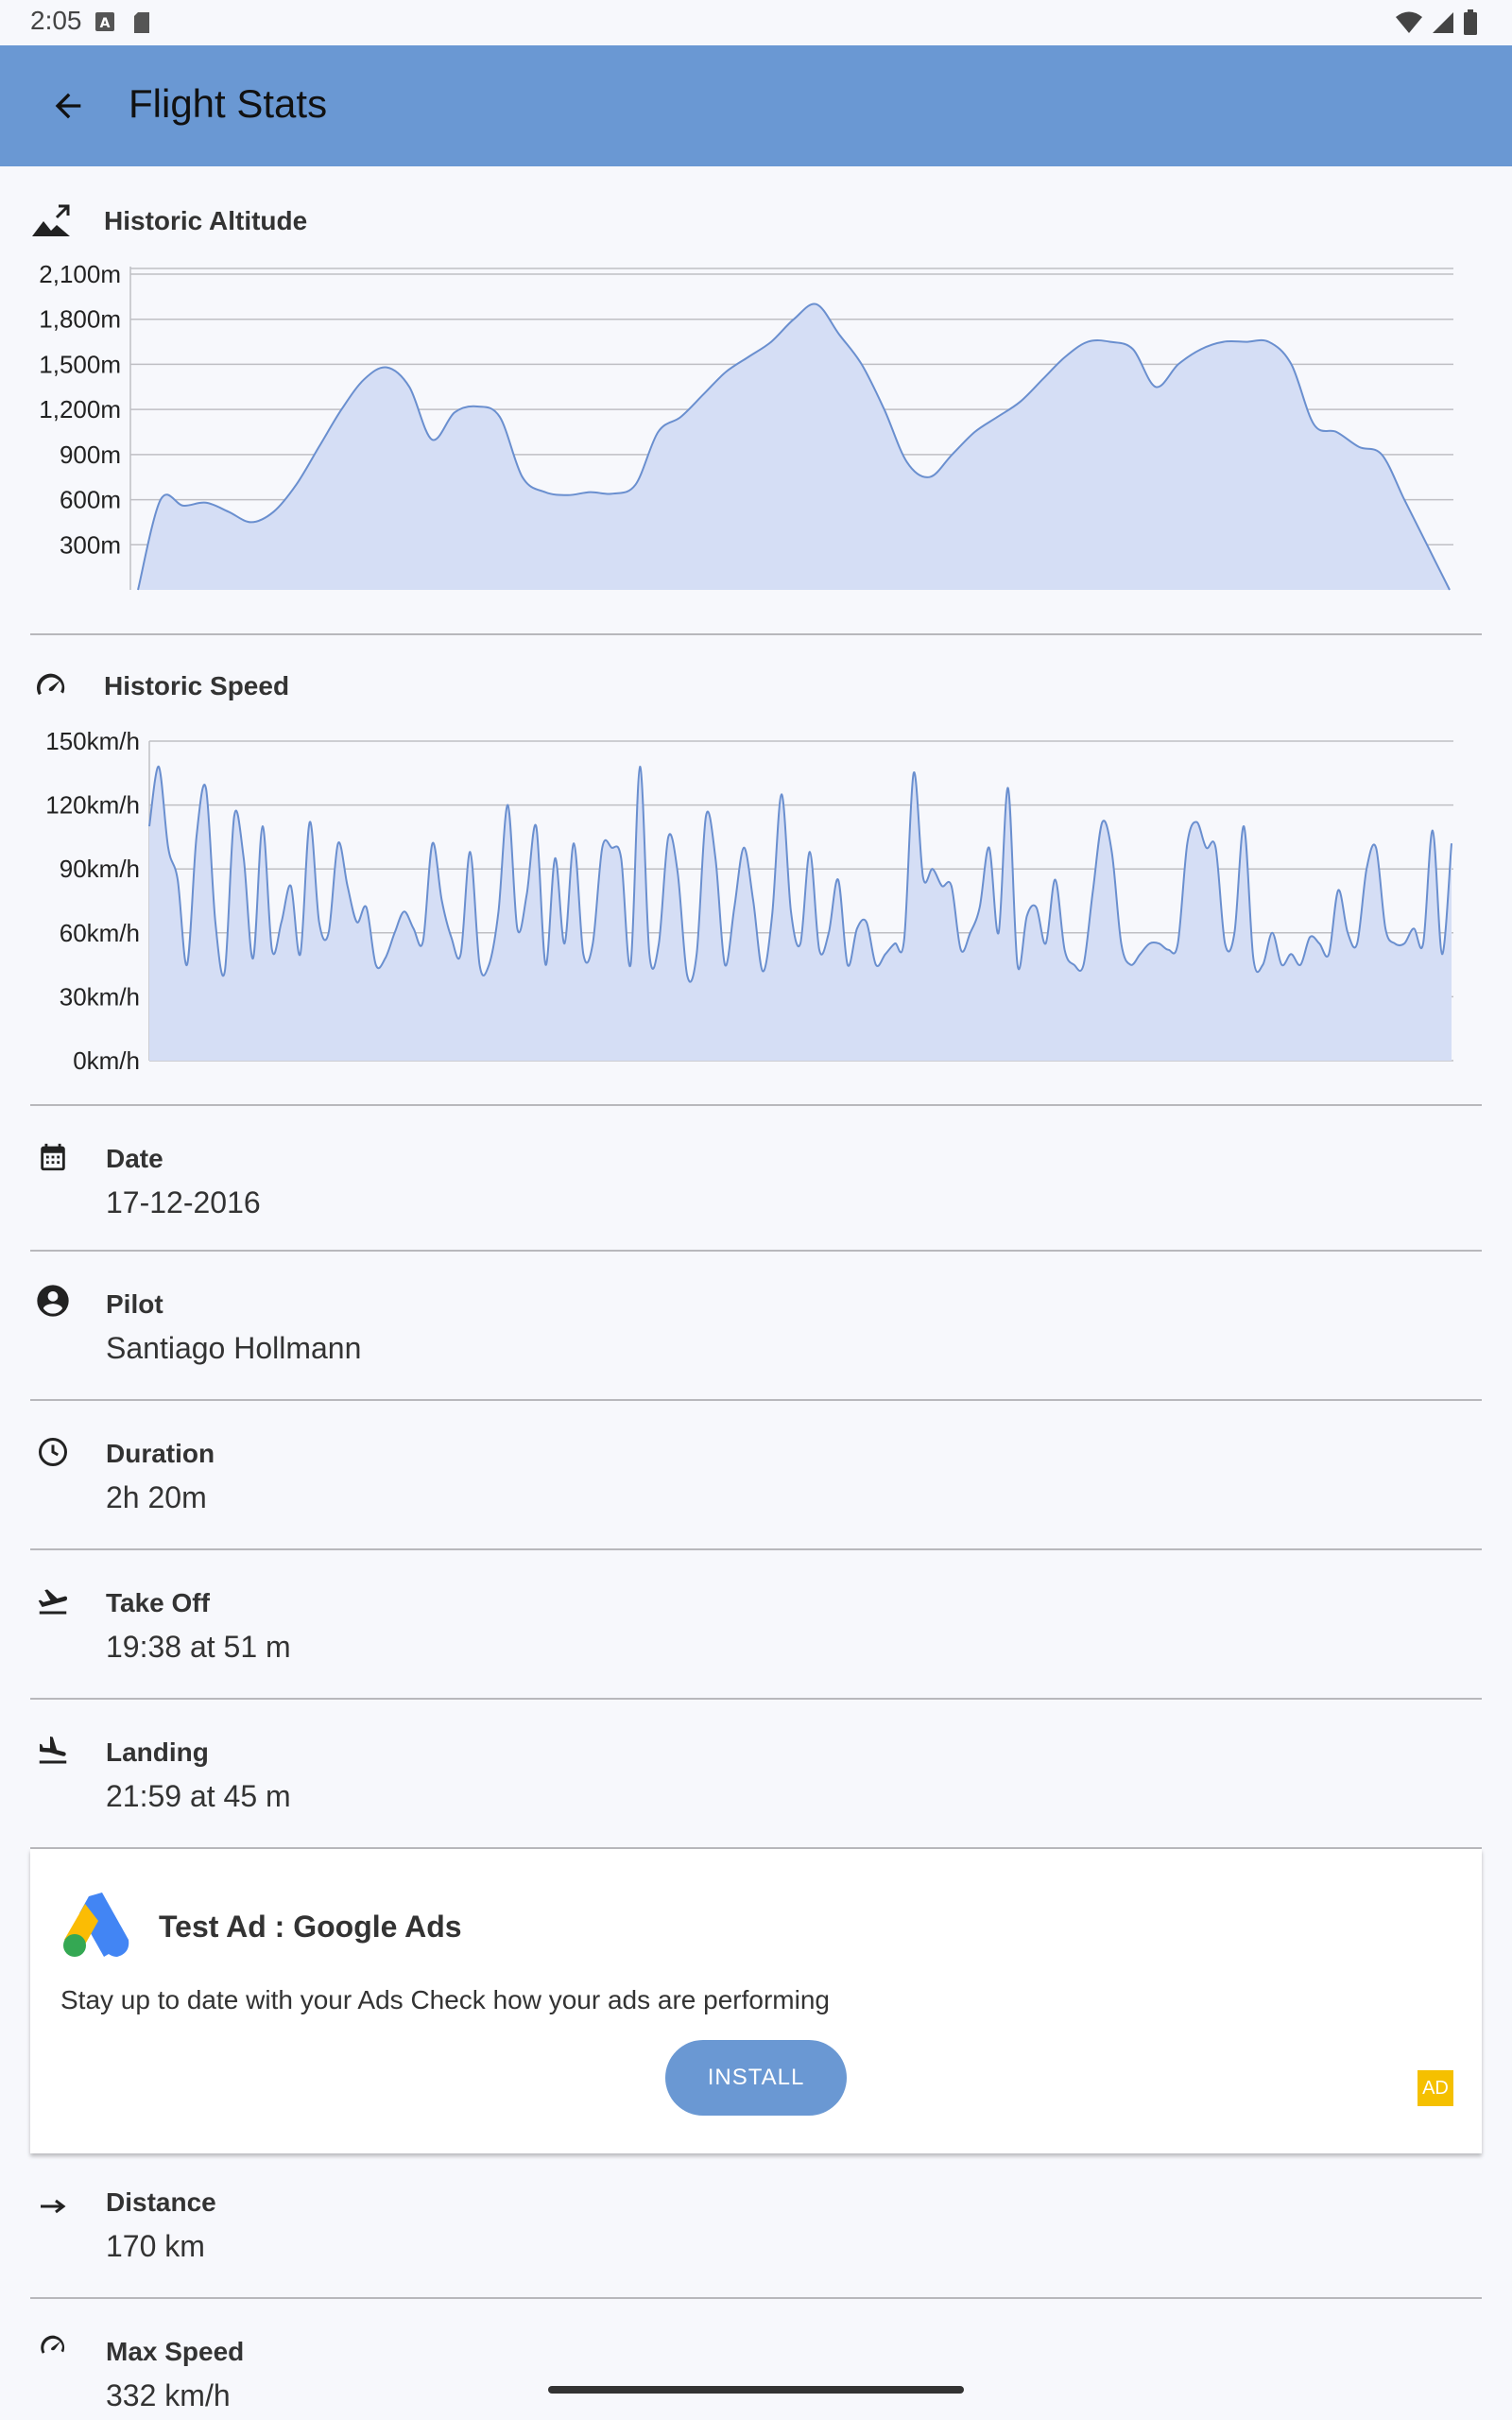 The width and height of the screenshot is (1512, 2420). What do you see at coordinates (100, 869) in the screenshot?
I see `y-tick-label: 90km/h` at bounding box center [100, 869].